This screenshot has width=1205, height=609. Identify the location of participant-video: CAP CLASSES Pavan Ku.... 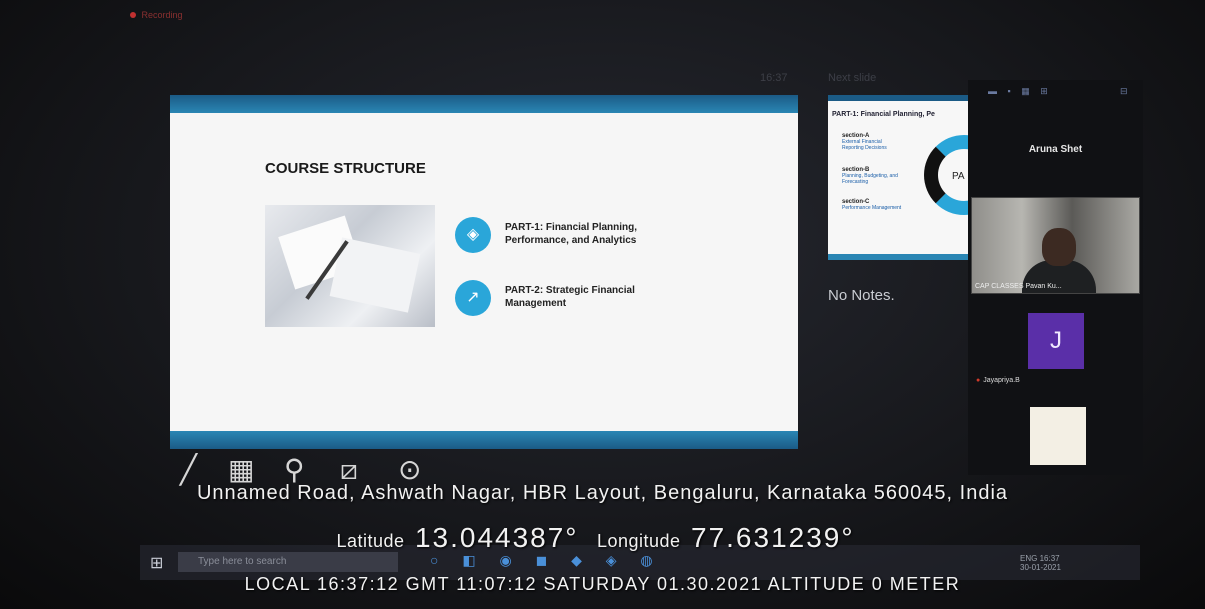
(1055, 245).